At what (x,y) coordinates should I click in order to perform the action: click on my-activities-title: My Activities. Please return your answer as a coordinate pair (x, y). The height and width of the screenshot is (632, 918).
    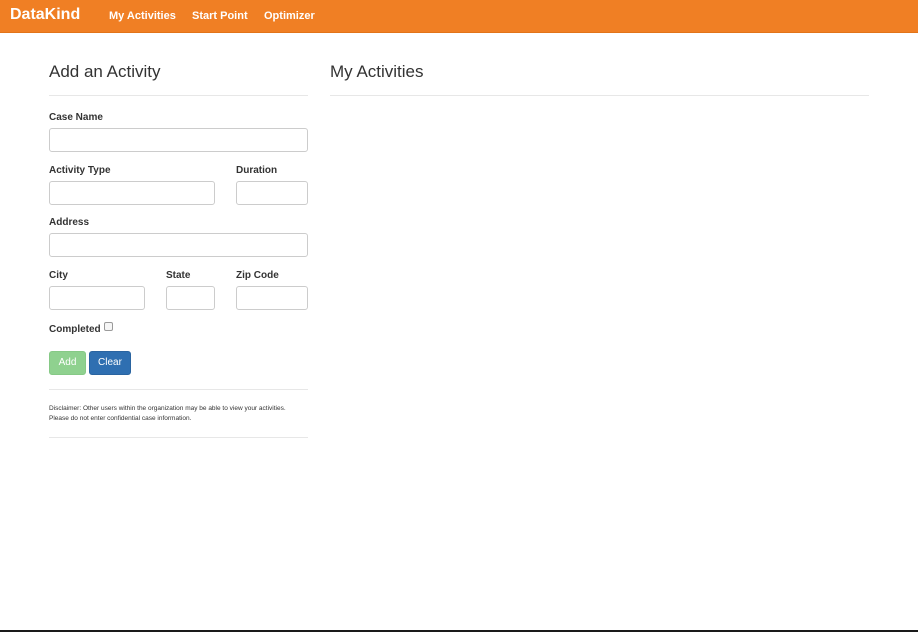
    Looking at the image, I should click on (377, 71).